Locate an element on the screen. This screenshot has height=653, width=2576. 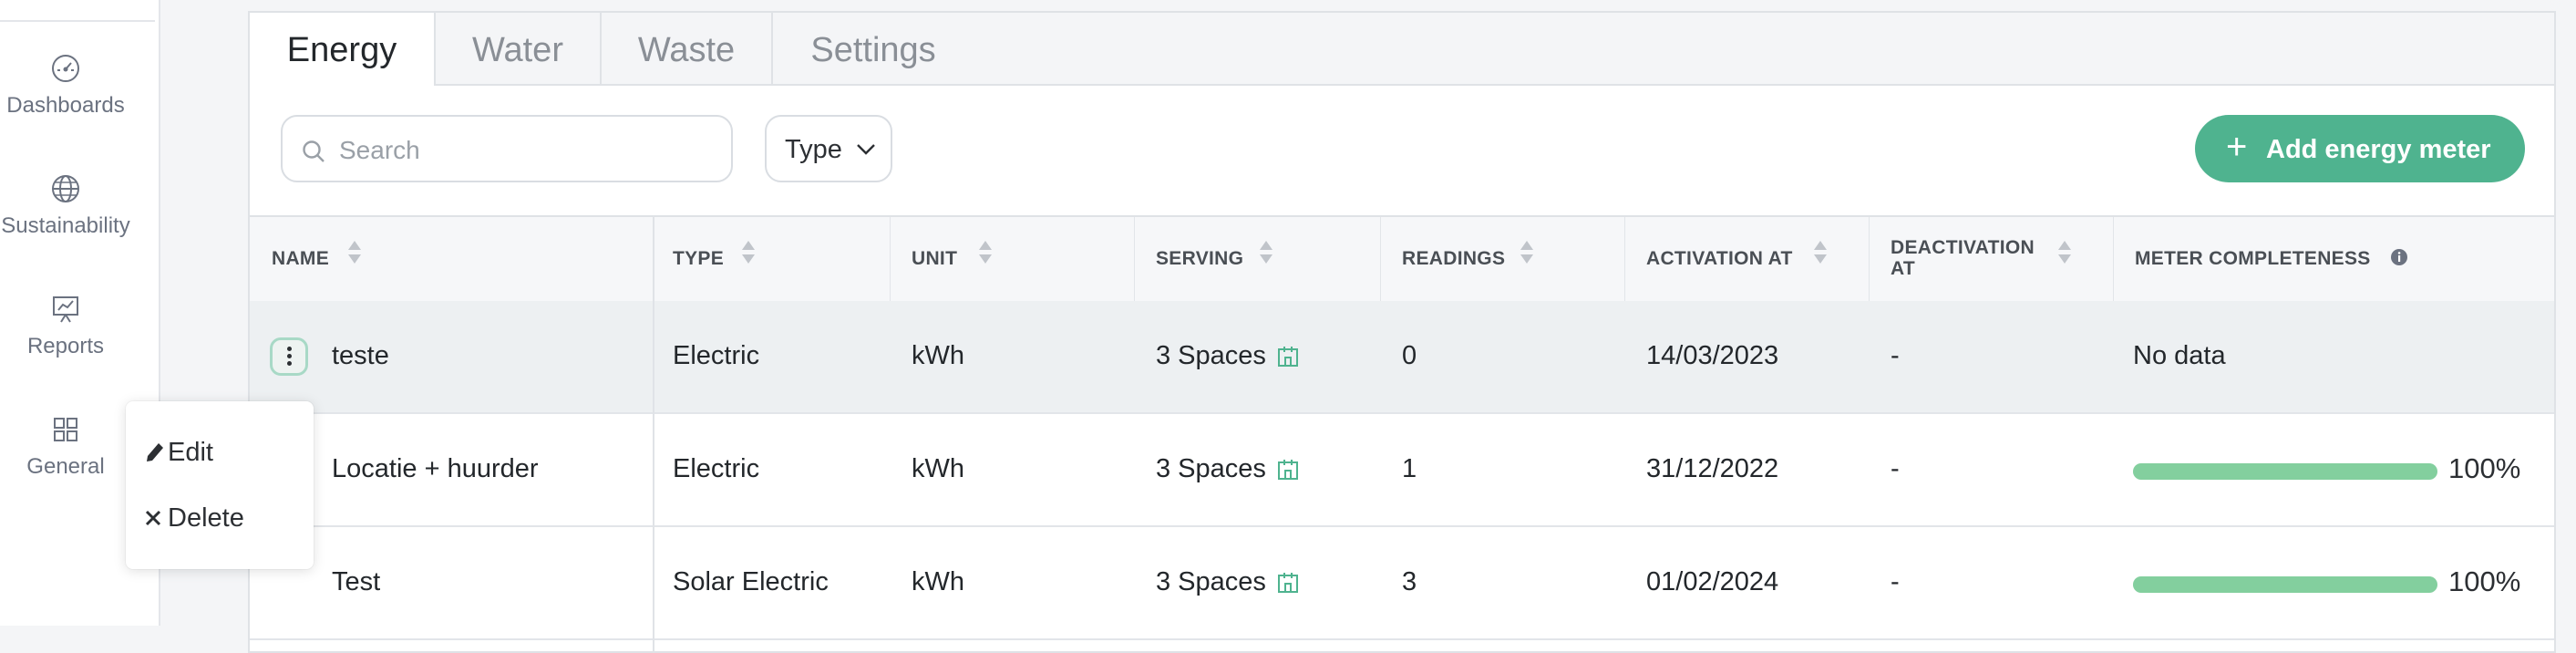
type-filter-dropdown: Type is located at coordinates (828, 148).